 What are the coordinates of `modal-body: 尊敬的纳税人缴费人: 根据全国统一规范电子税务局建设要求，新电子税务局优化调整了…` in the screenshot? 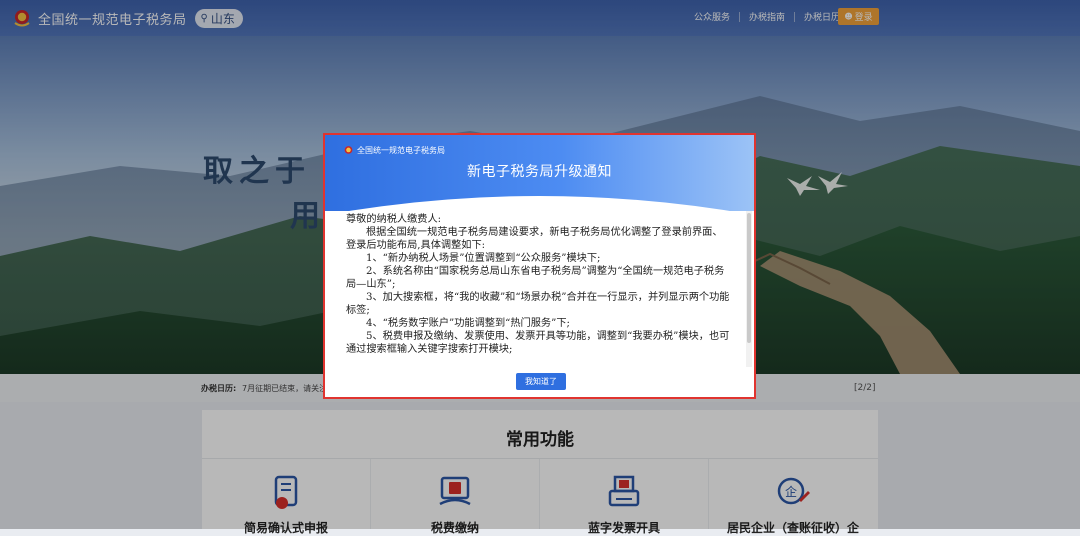 It's located at (538, 289).